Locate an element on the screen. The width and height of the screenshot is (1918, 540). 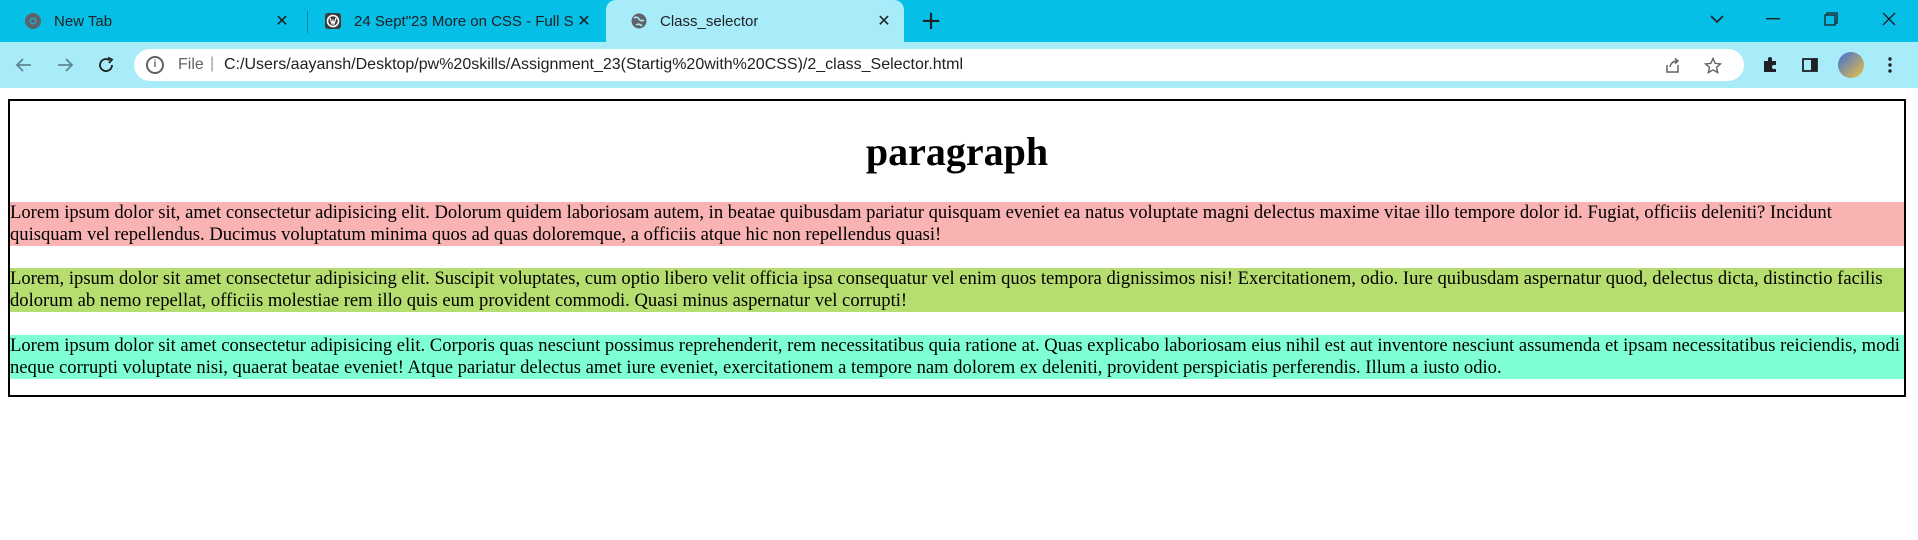
side-panel-icon is located at coordinates (1810, 65).